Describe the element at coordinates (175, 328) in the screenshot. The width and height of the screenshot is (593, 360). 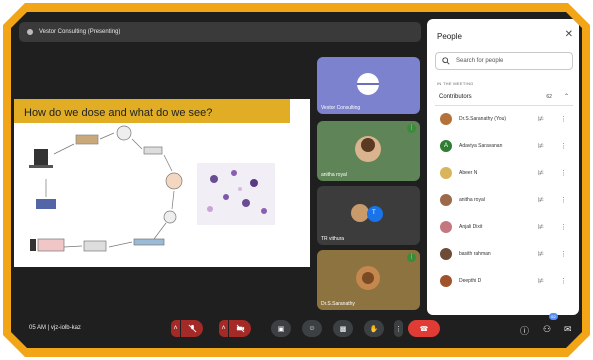
I see `mic-options-button: ˄` at that location.